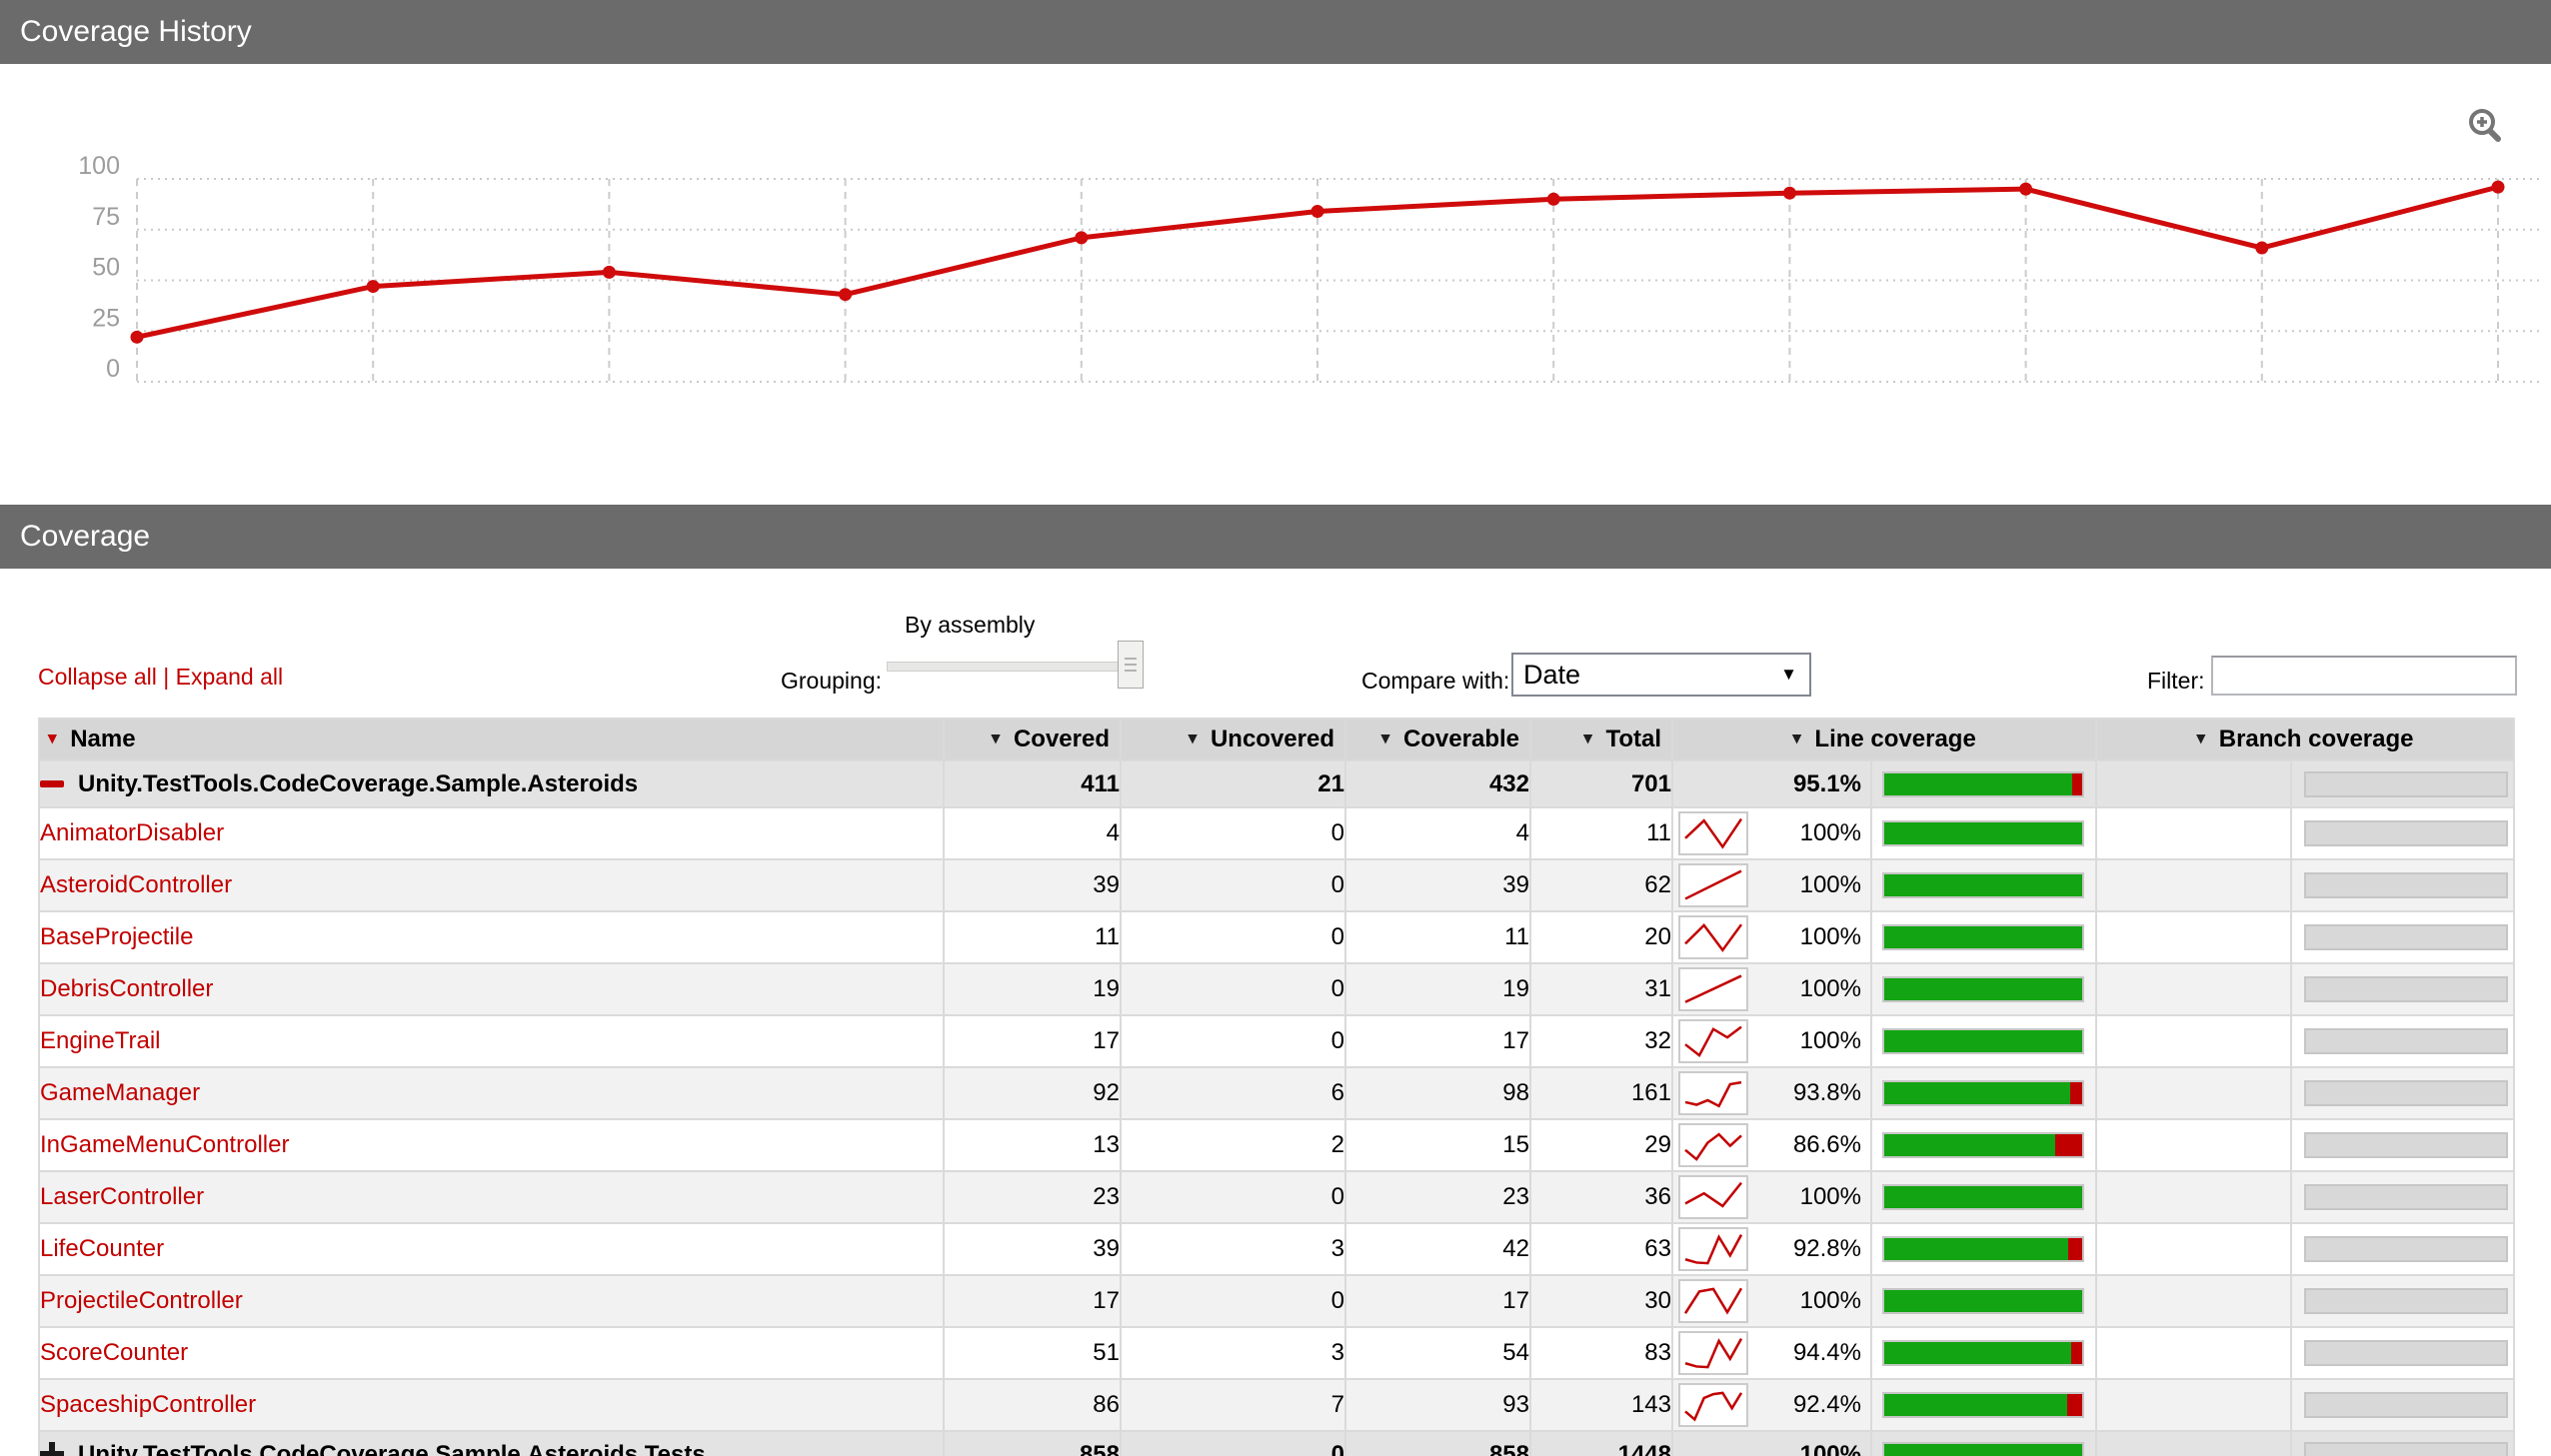 This screenshot has width=2551, height=1456. What do you see at coordinates (1032, 885) in the screenshot?
I see `covered-value: 39` at bounding box center [1032, 885].